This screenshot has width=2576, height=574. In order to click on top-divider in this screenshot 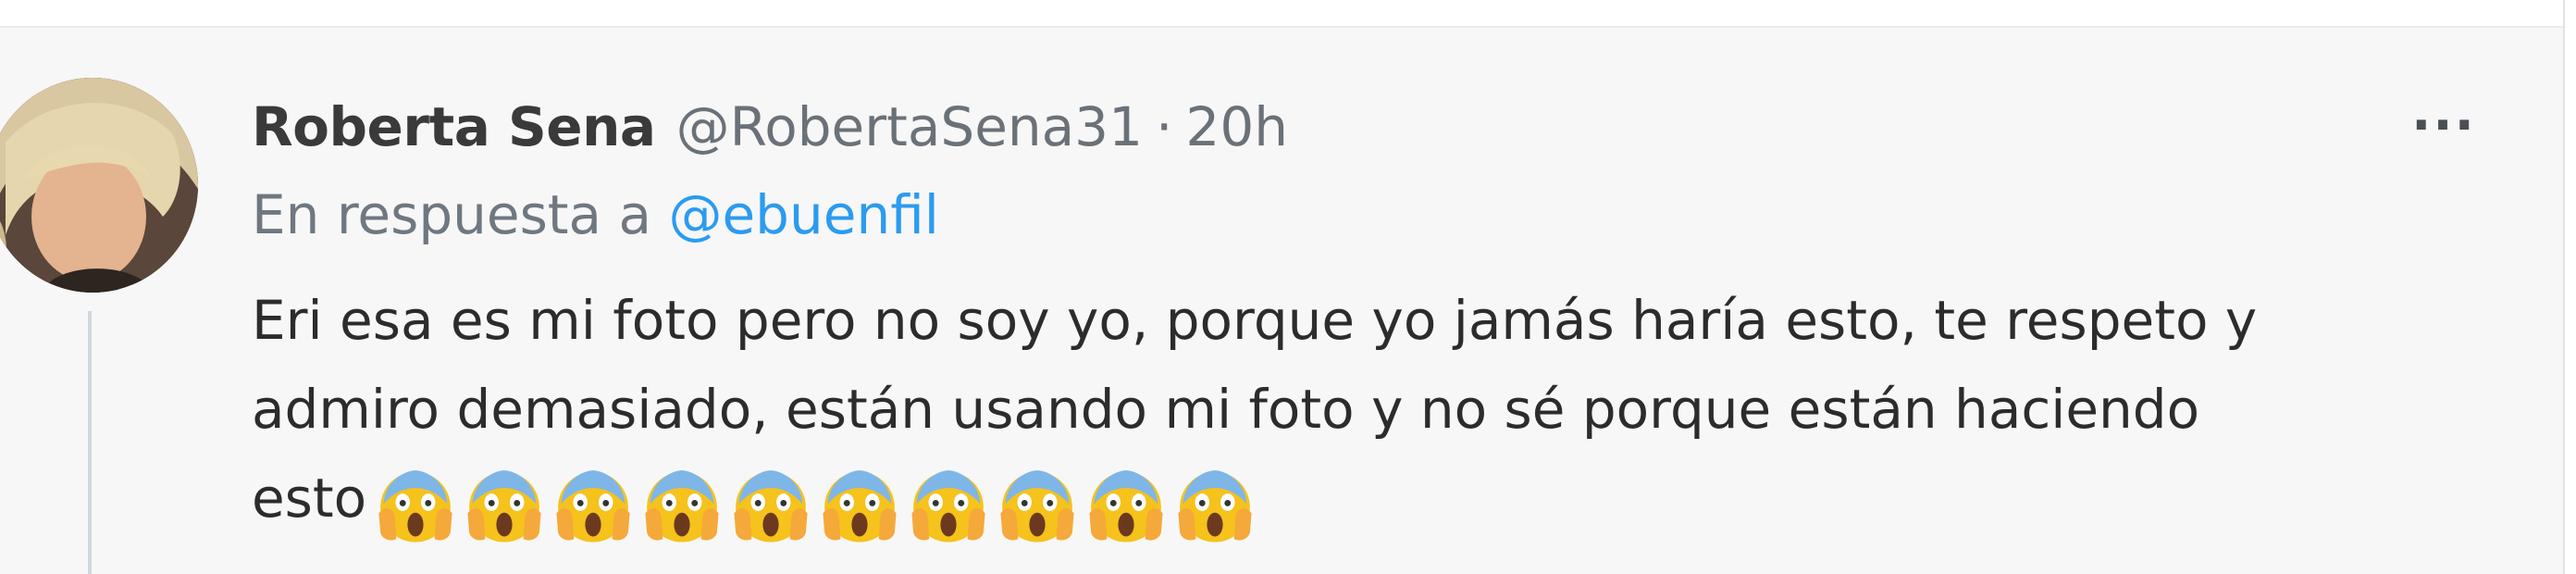, I will do `click(1283, 14)`.